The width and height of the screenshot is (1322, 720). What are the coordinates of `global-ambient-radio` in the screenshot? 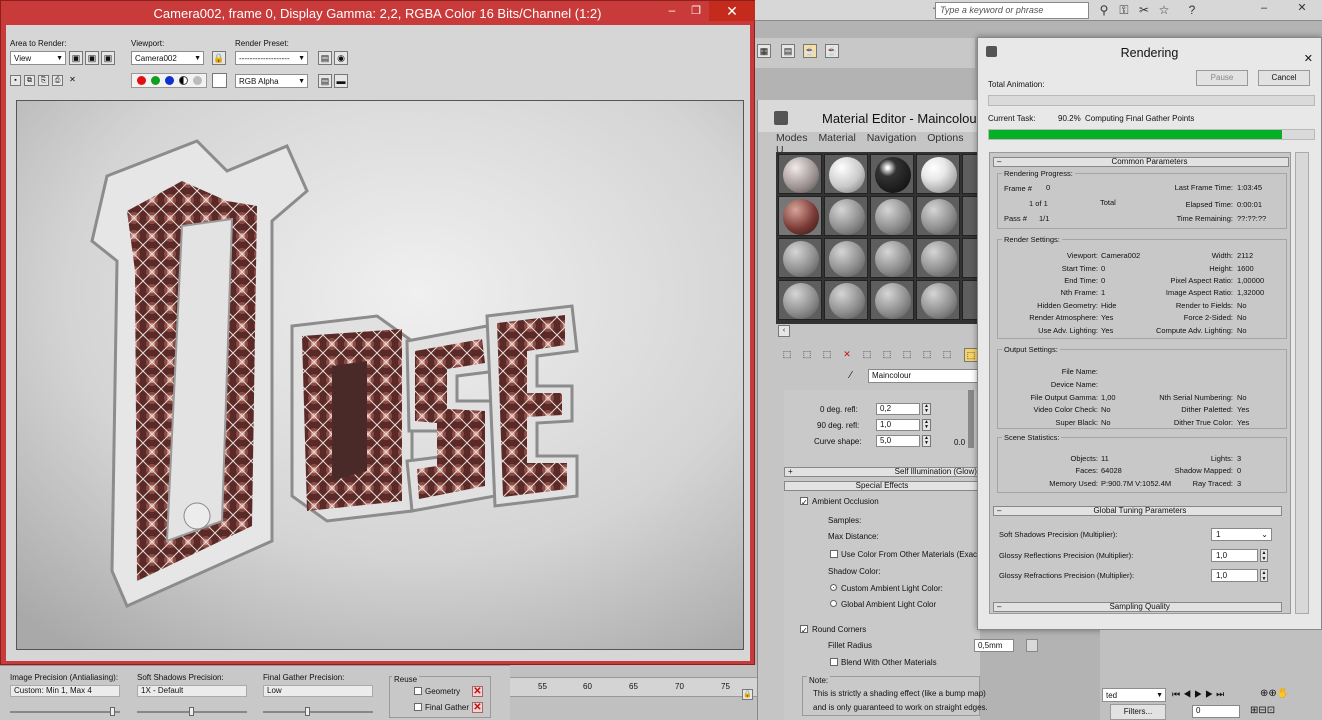 It's located at (833, 603).